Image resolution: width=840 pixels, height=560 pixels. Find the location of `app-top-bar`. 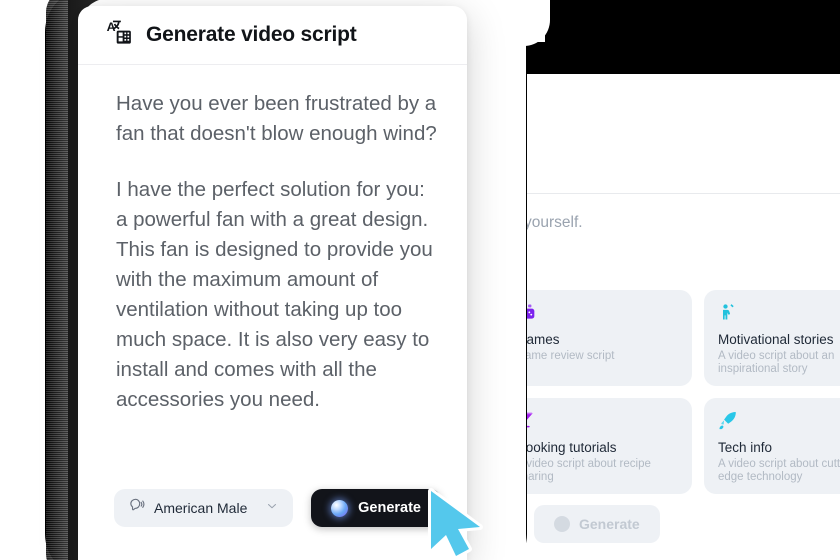

app-top-bar is located at coordinates (692, 37).